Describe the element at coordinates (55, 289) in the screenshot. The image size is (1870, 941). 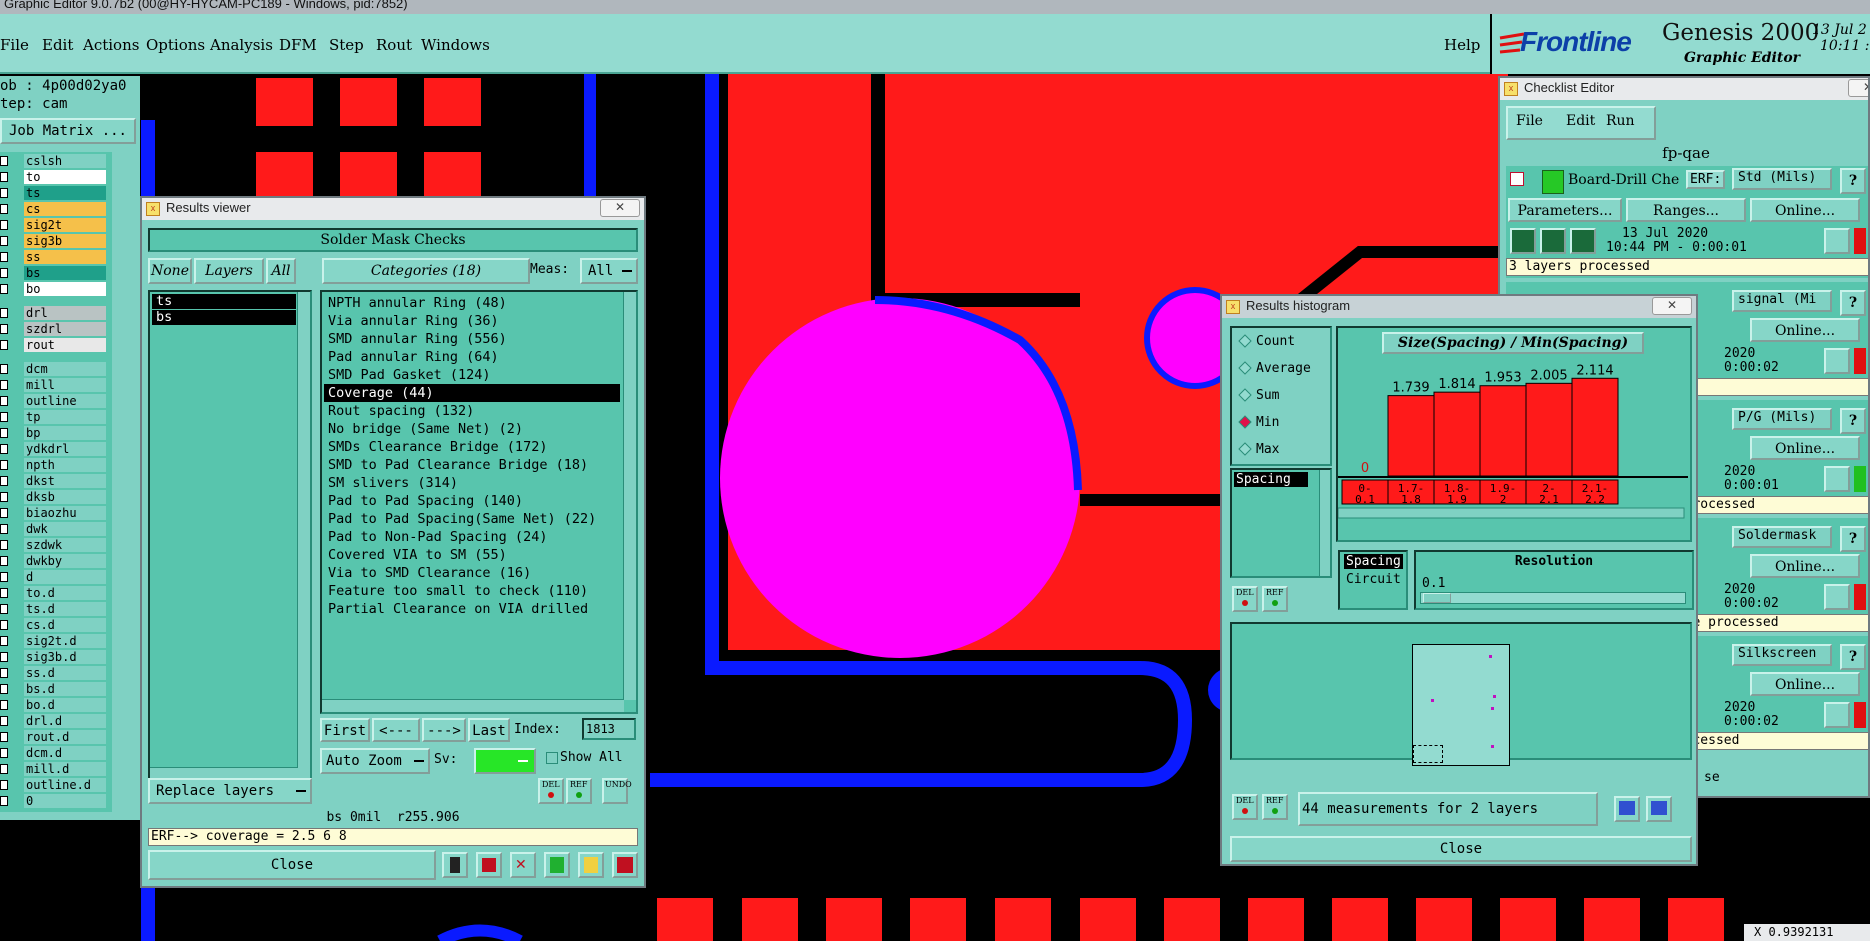
I see `layer-row: bo` at that location.